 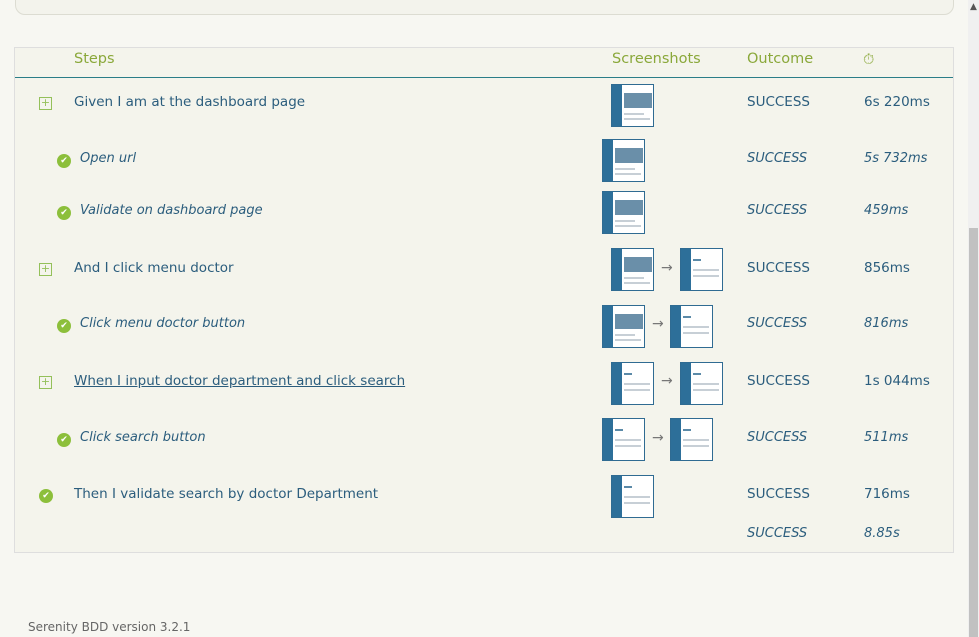 I want to click on table-row: ✔ Open url SUCCESS 5s 732ms, so click(x=484, y=160).